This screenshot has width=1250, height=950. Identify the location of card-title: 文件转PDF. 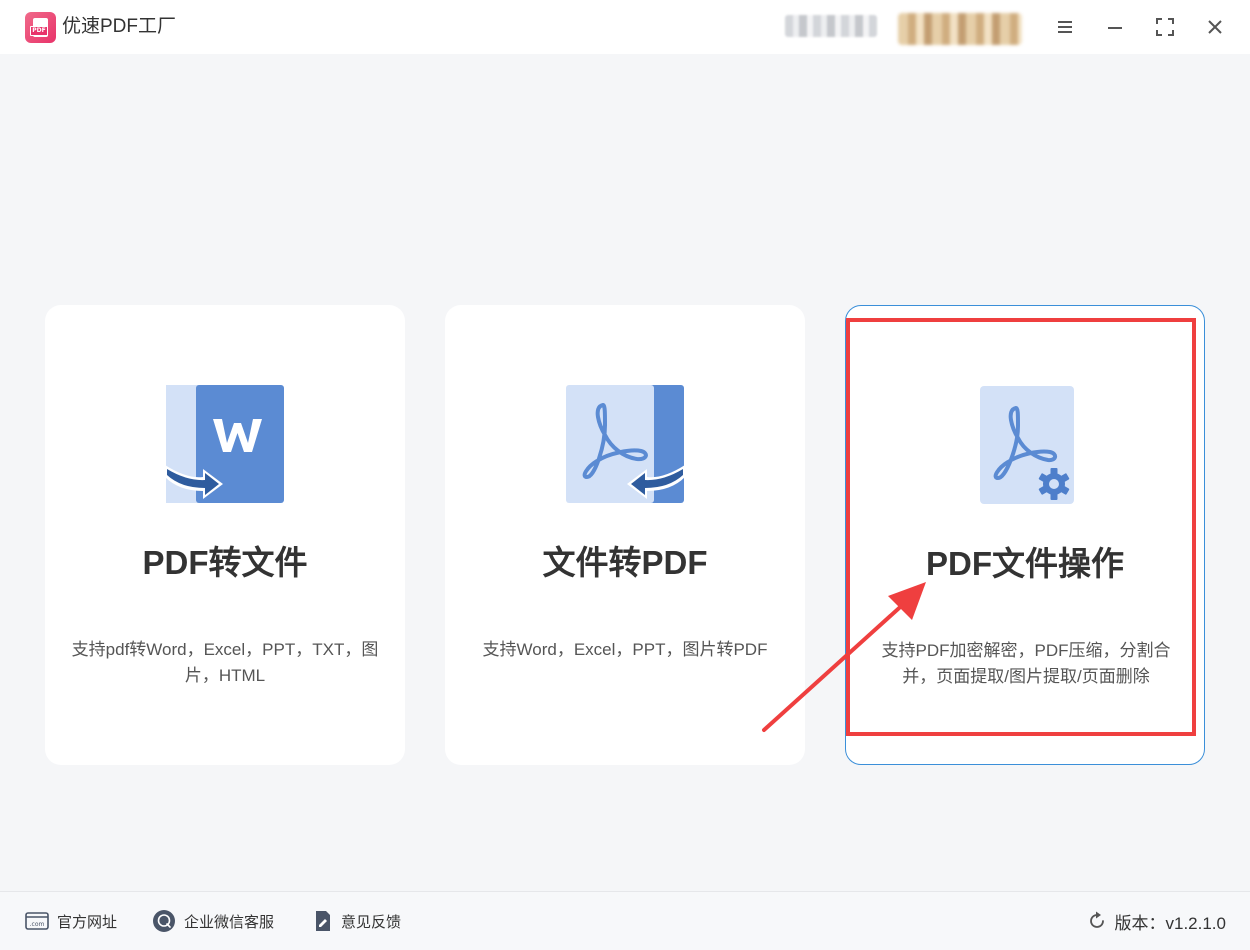
(625, 562).